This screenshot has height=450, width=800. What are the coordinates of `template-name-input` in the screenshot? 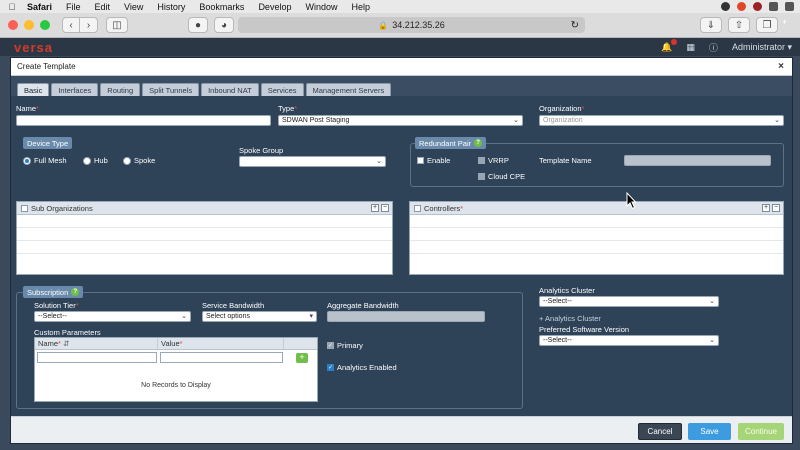 It's located at (697, 160).